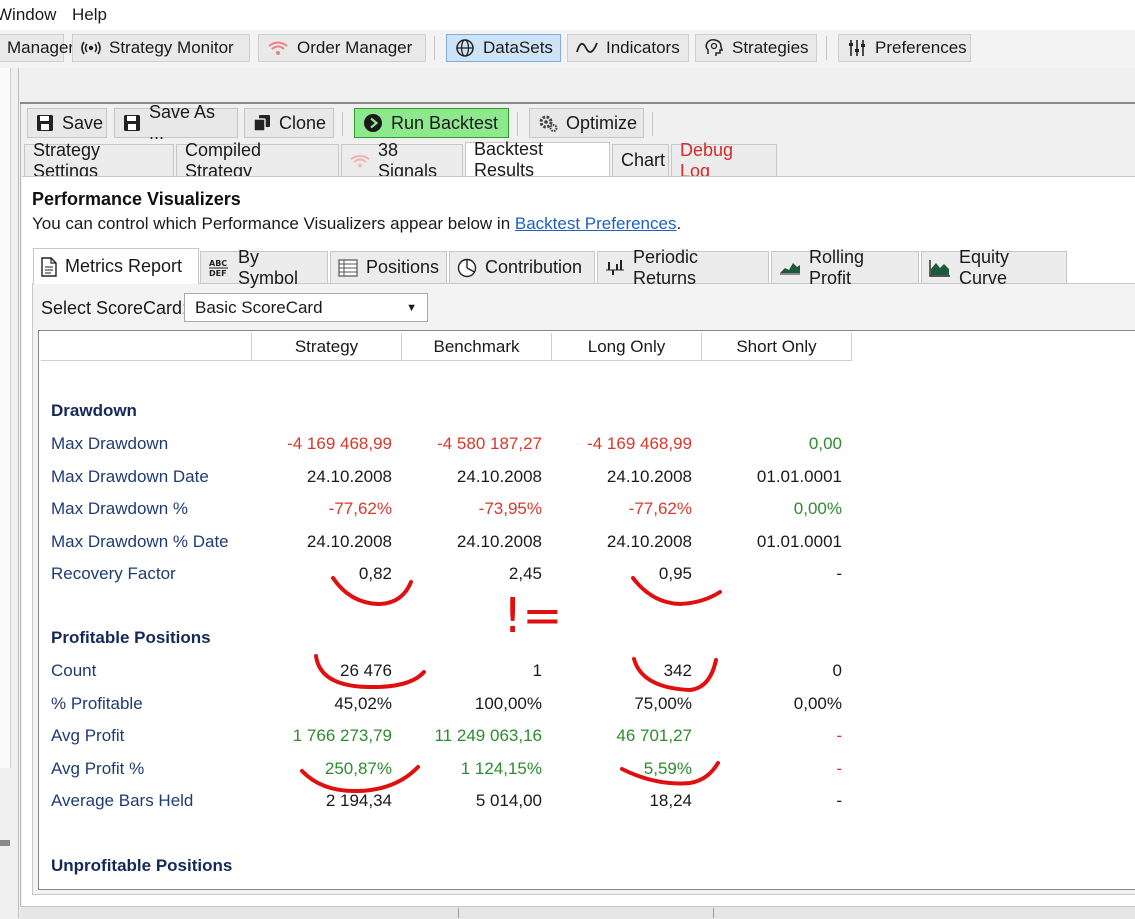 Image resolution: width=1135 pixels, height=919 pixels. Describe the element at coordinates (904, 48) in the screenshot. I see `preferences-button: Preferences` at that location.